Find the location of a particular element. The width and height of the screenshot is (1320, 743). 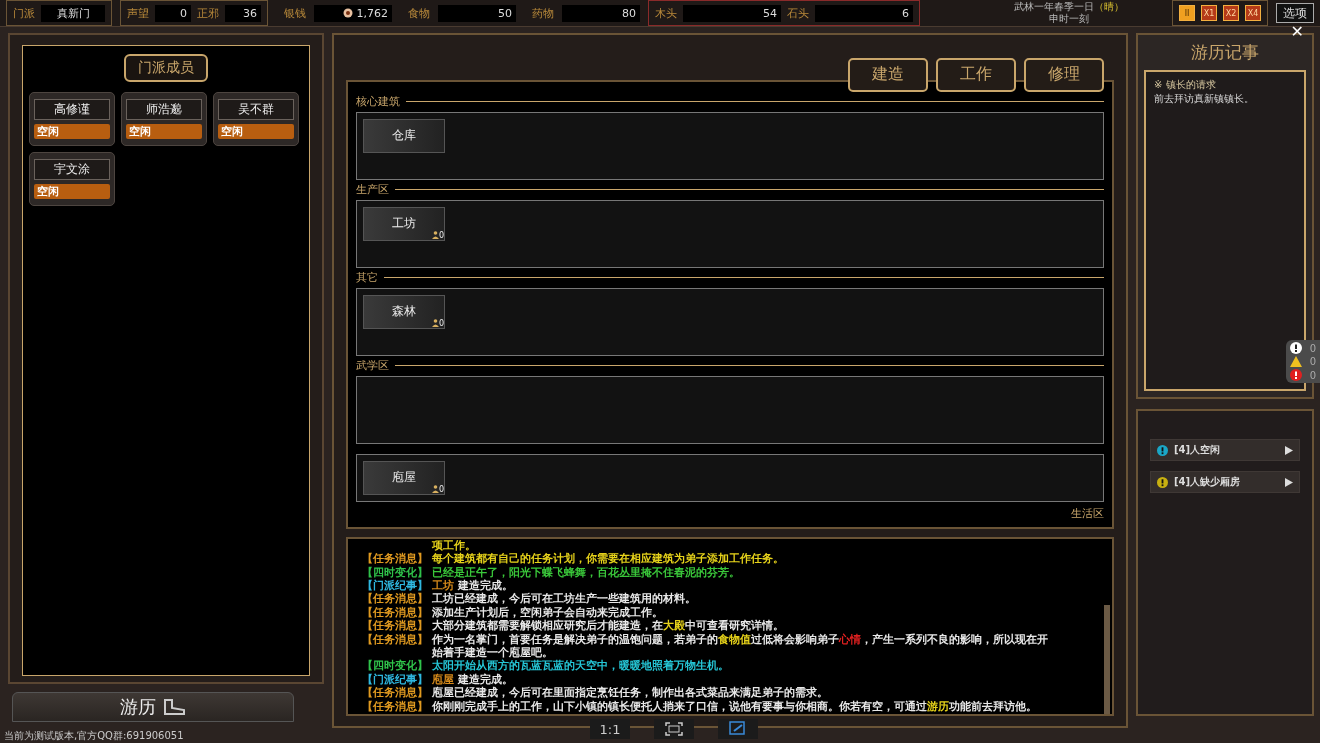

member-card: 师浩邈 空闲 is located at coordinates (164, 119).